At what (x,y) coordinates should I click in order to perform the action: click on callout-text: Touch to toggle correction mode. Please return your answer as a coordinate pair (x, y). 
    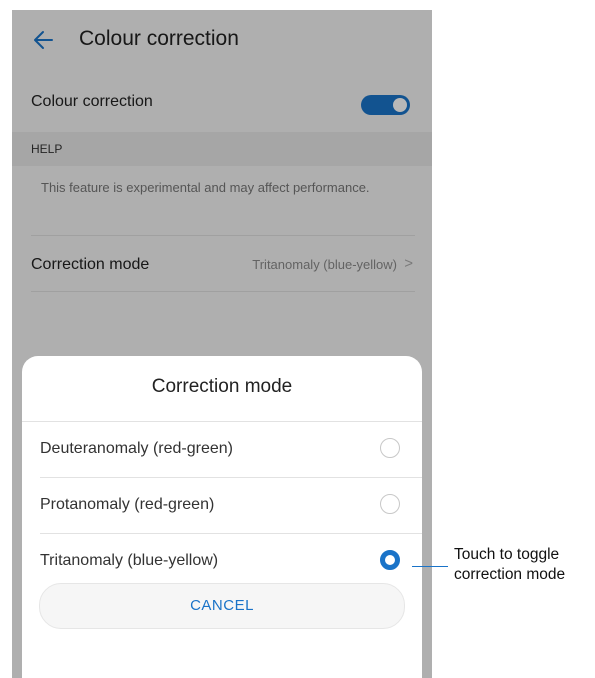
    Looking at the image, I should click on (524, 565).